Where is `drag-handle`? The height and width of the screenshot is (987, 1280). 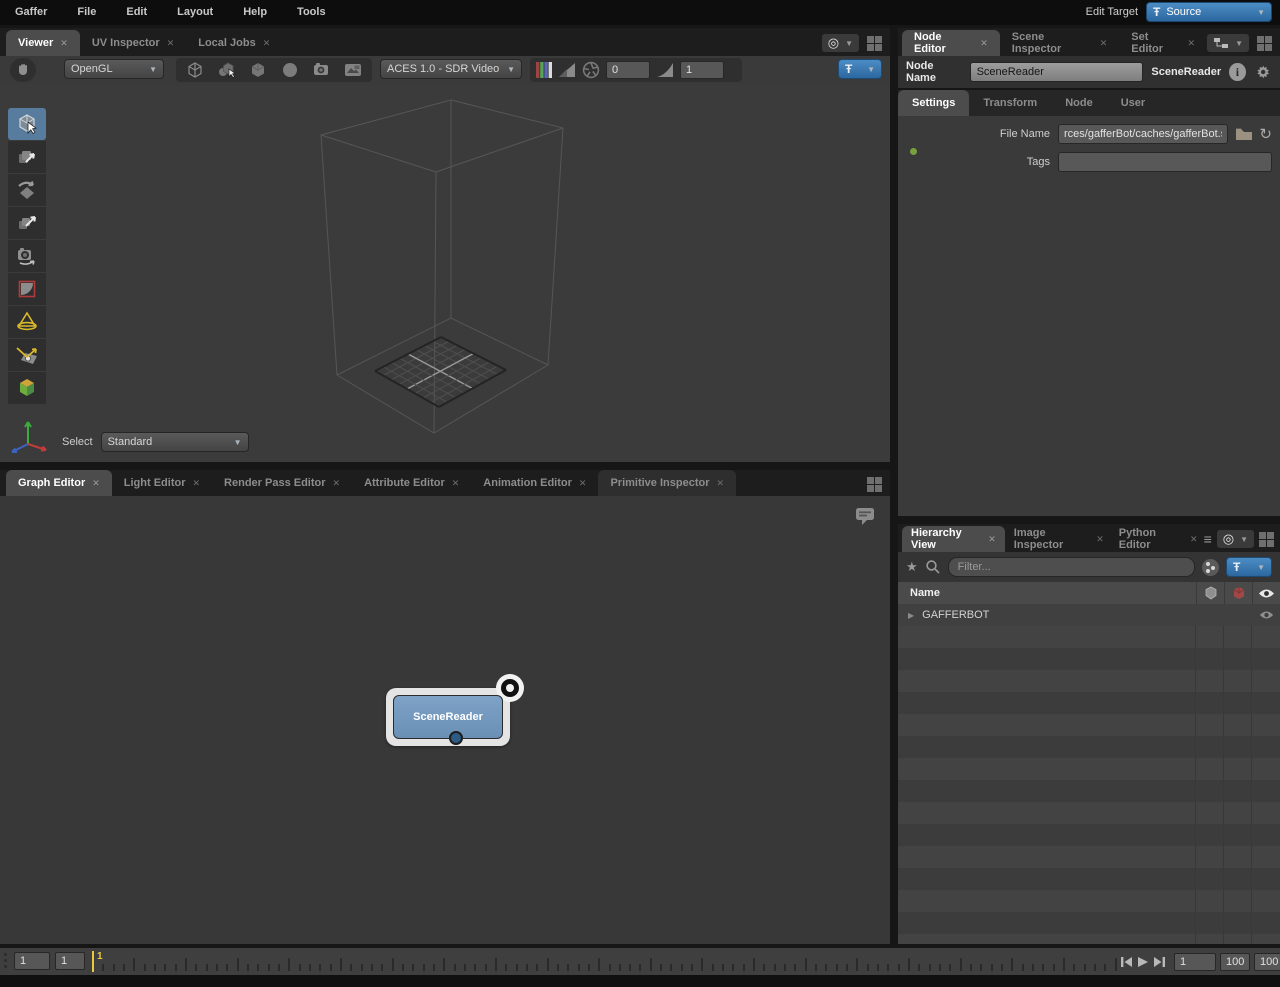
drag-handle is located at coordinates (5, 960).